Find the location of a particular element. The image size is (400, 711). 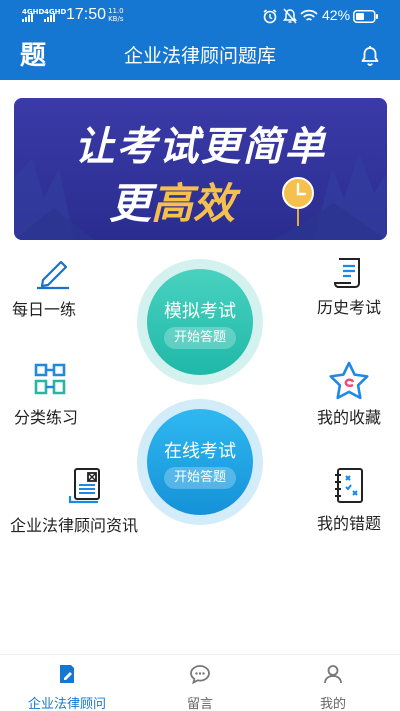

mock-exam-button: 模拟考试 开始答题 is located at coordinates (200, 322).